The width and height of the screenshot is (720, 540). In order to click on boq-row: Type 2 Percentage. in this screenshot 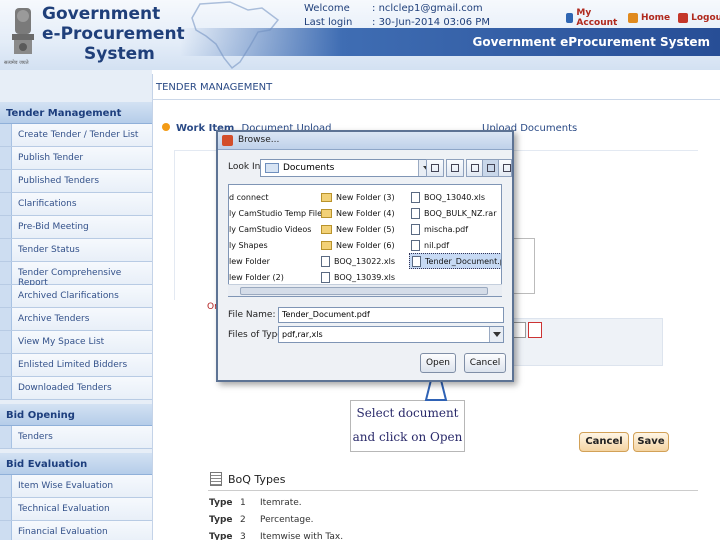, I will do `click(261, 520)`.